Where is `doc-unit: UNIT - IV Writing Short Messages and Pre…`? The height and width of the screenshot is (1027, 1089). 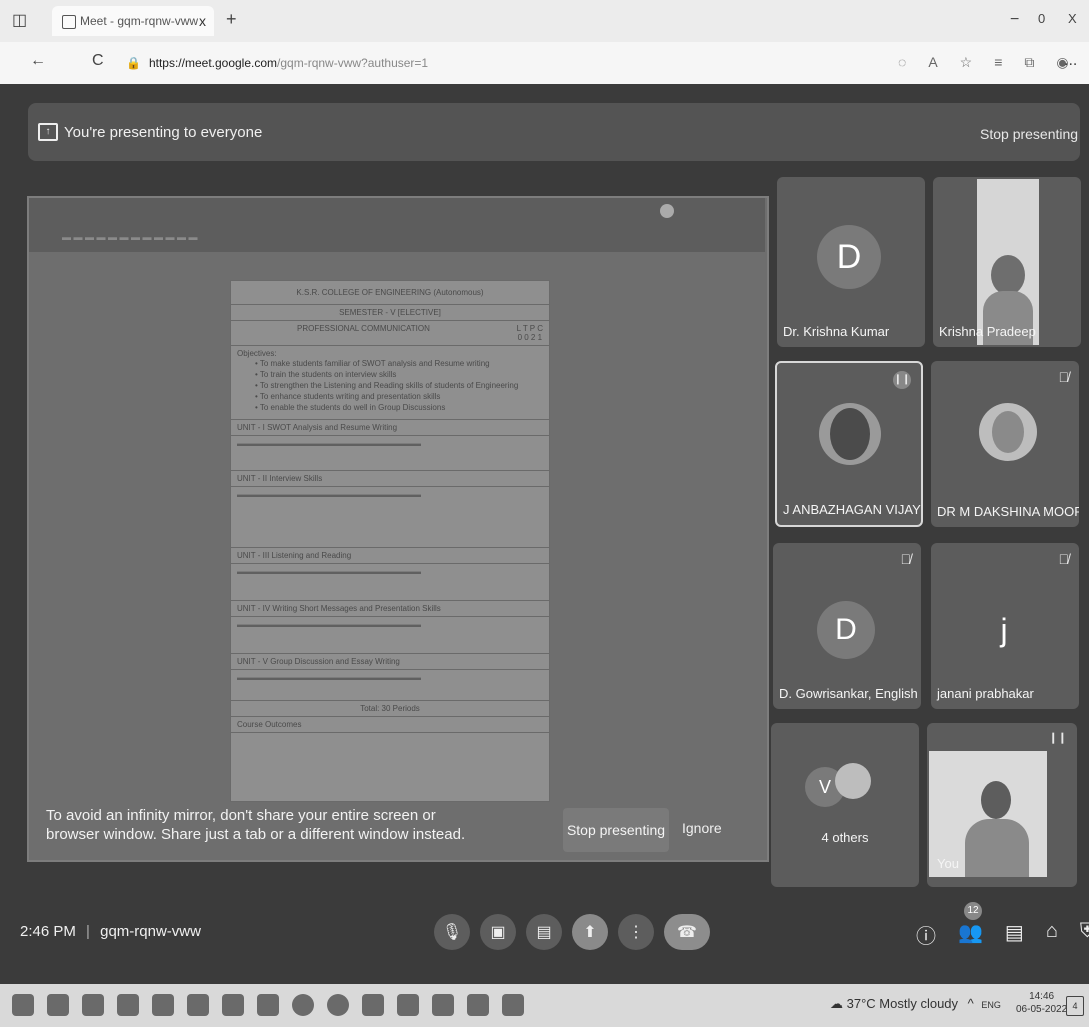 doc-unit: UNIT - IV Writing Short Messages and Pre… is located at coordinates (390, 609).